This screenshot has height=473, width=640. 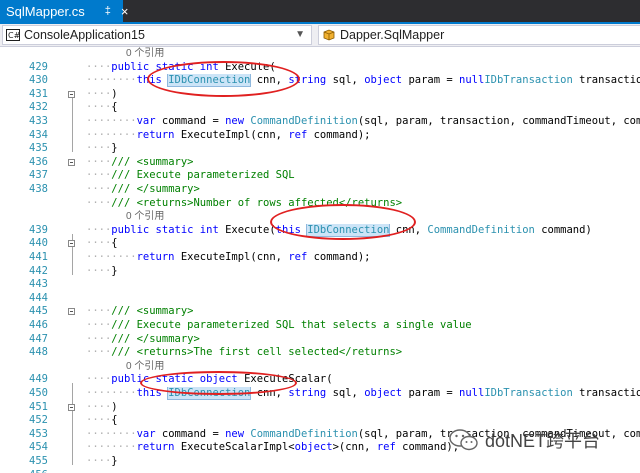 I want to click on code-line: 455 ····}, so click(x=320, y=462).